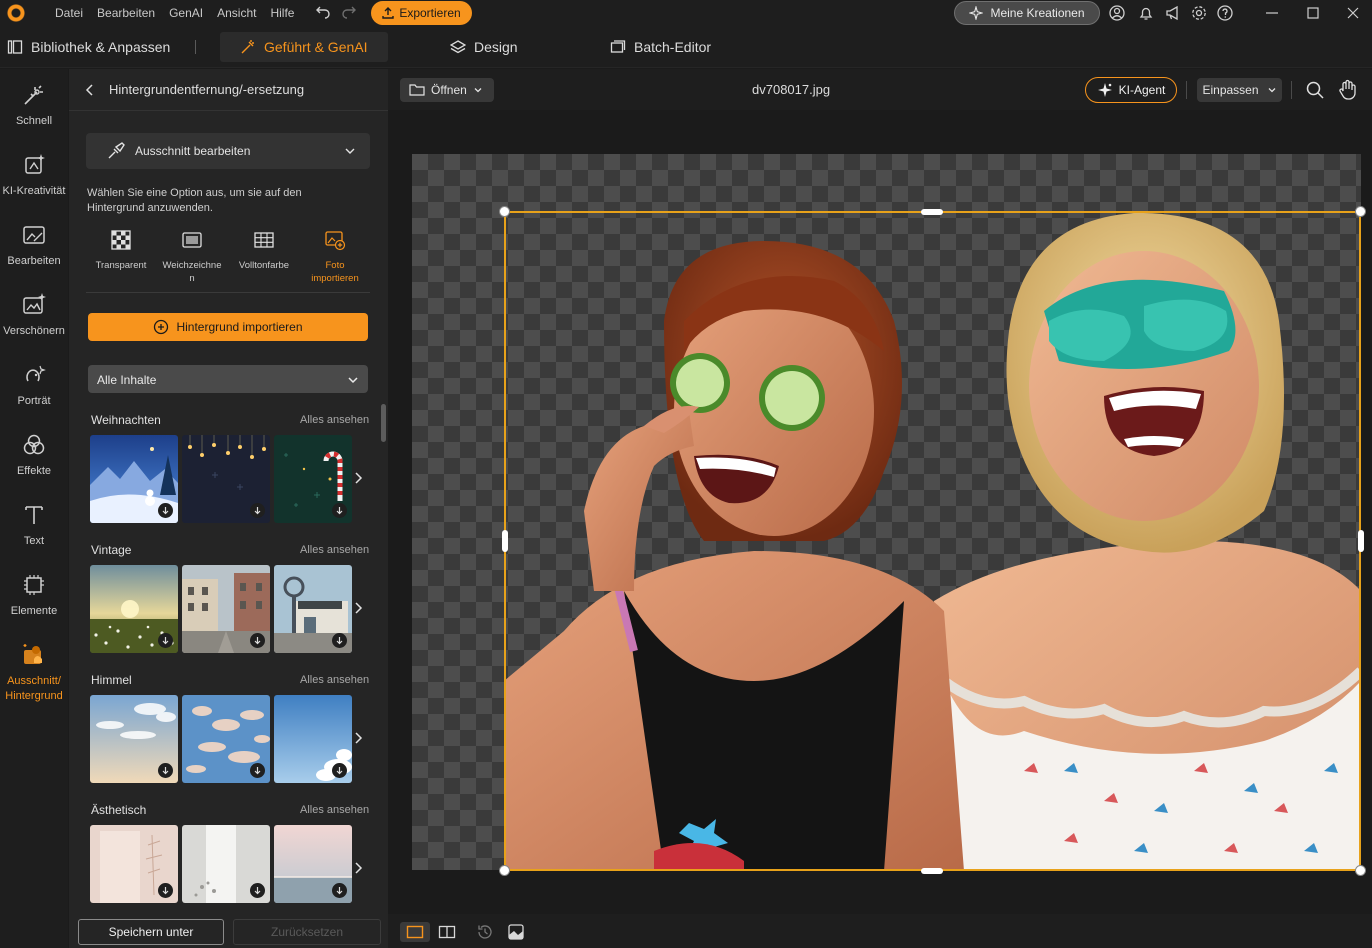  What do you see at coordinates (350, 151) in the screenshot?
I see `chevron-down-icon` at bounding box center [350, 151].